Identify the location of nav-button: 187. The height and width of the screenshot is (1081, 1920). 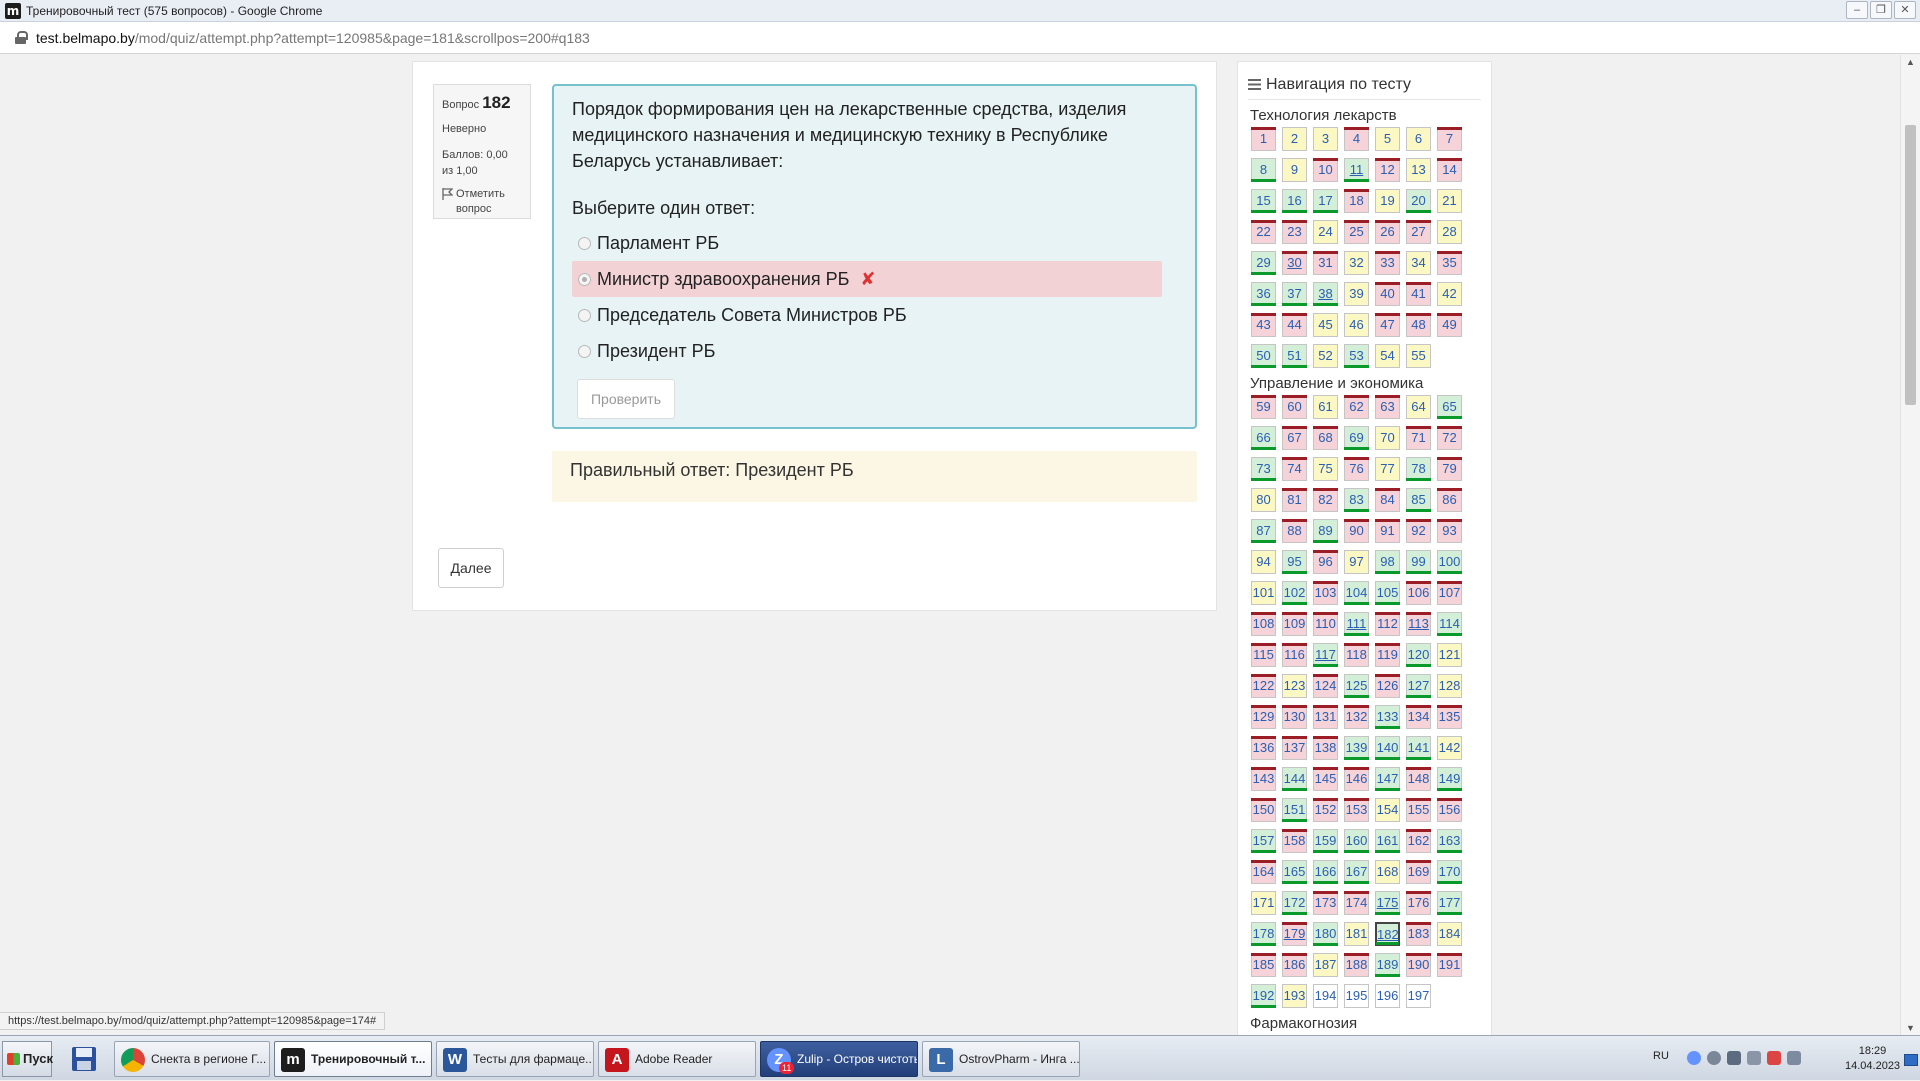
(1325, 965).